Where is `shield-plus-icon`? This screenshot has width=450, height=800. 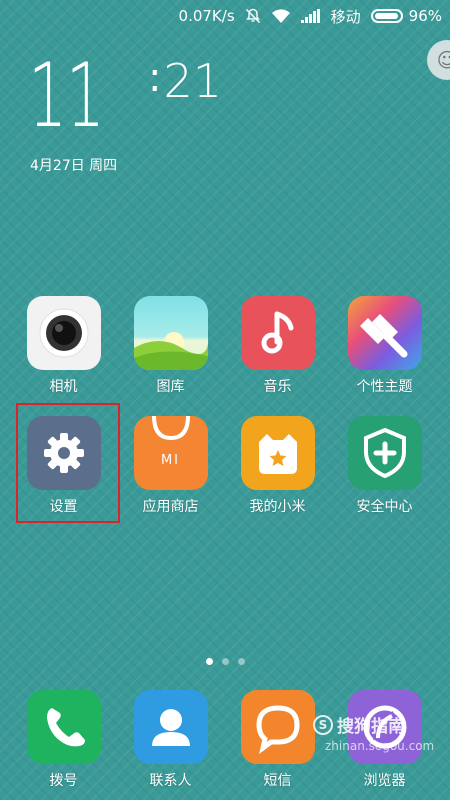 shield-plus-icon is located at coordinates (384, 453).